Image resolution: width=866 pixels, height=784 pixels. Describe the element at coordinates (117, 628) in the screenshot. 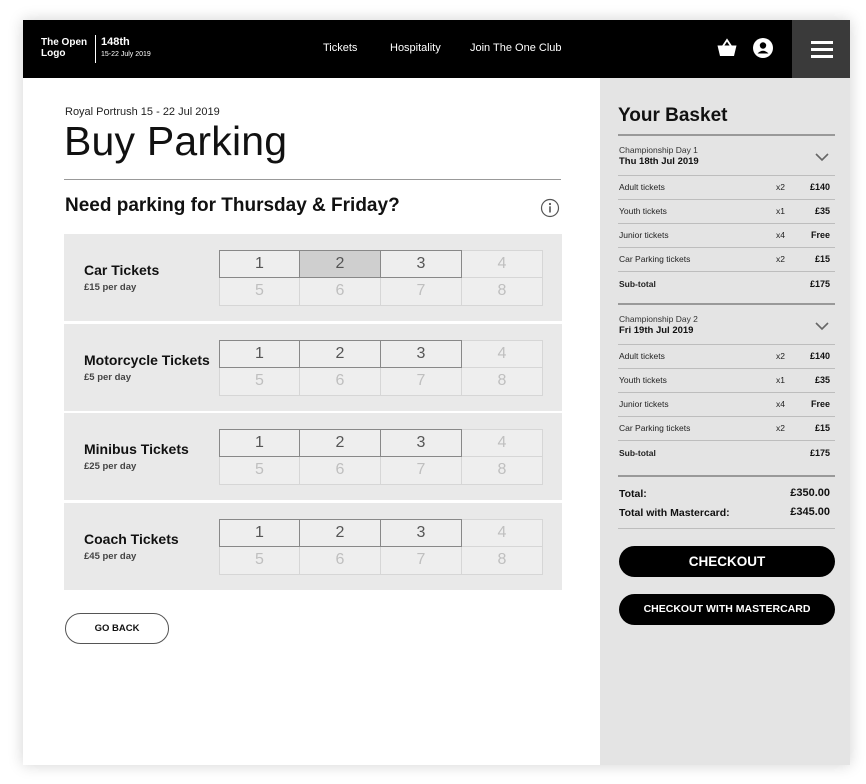

I see `go-back-button: GO BACK` at that location.